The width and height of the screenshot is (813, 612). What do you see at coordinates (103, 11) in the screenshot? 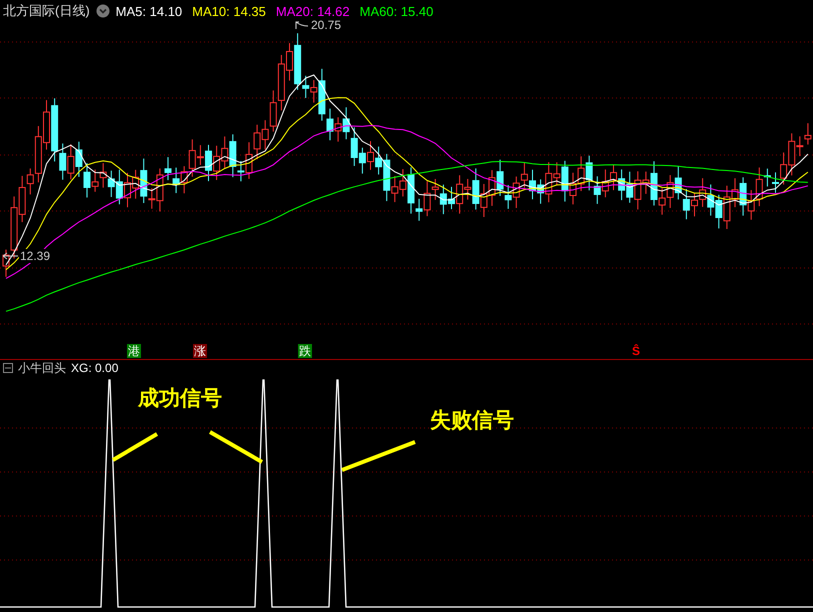
I see `dropdown-icon` at bounding box center [103, 11].